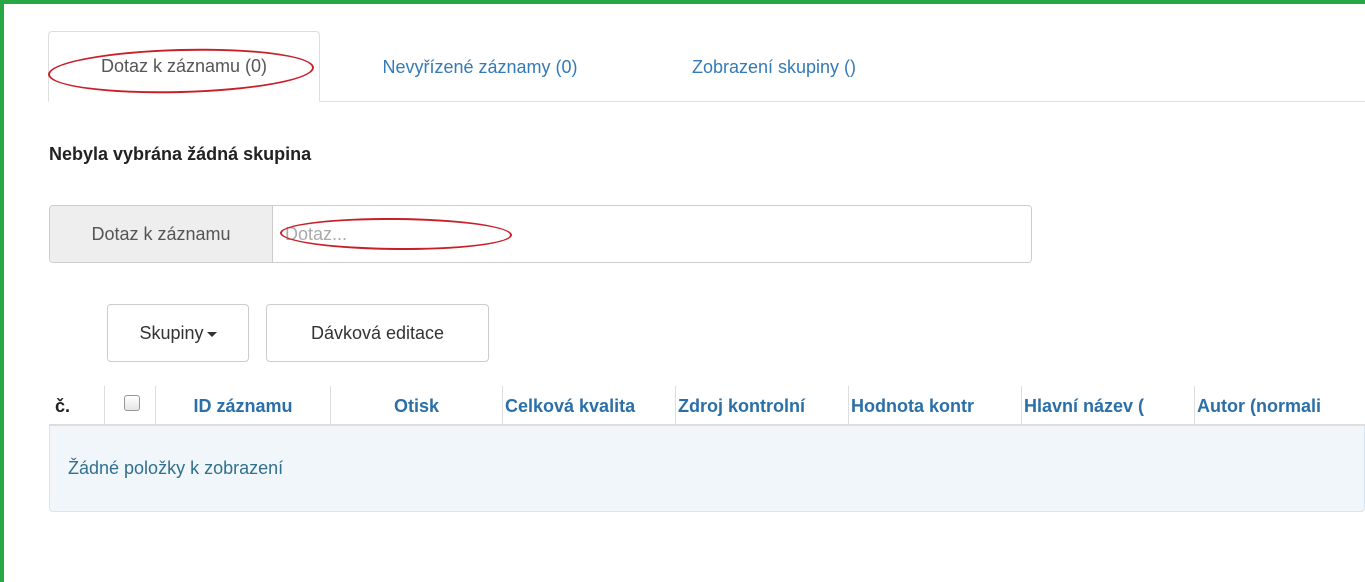 Image resolution: width=1365 pixels, height=582 pixels. Describe the element at coordinates (1279, 406) in the screenshot. I see `col-author: Autor (normali` at that location.